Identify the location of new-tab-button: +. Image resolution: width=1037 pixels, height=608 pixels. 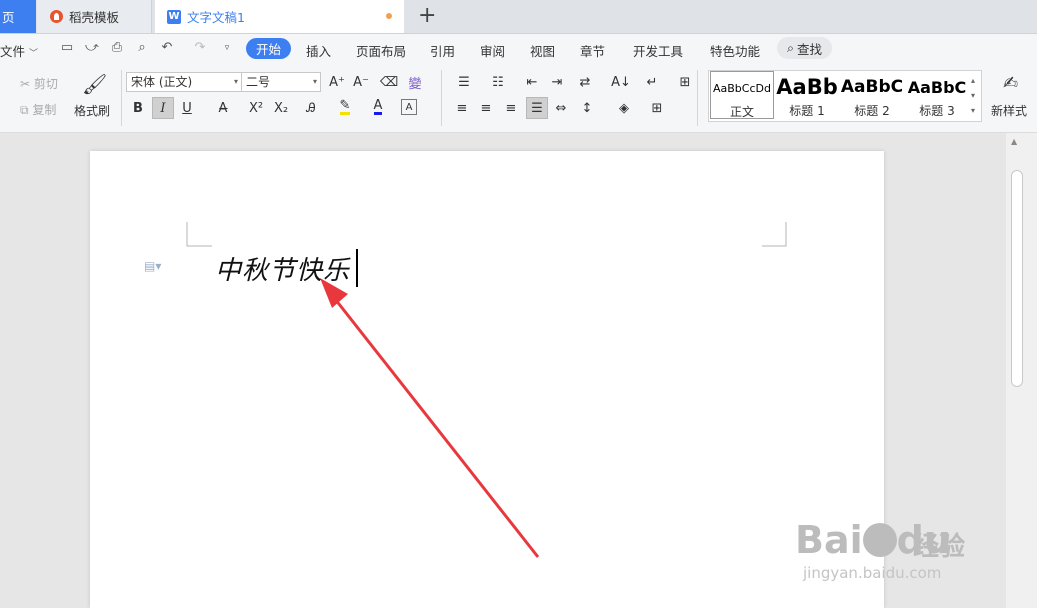
(427, 15).